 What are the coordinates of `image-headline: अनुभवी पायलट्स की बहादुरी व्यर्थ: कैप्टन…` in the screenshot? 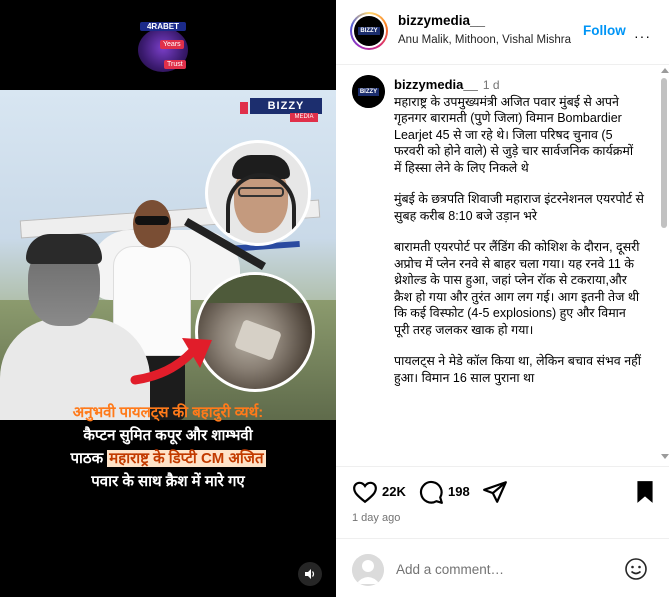 It's located at (168, 447).